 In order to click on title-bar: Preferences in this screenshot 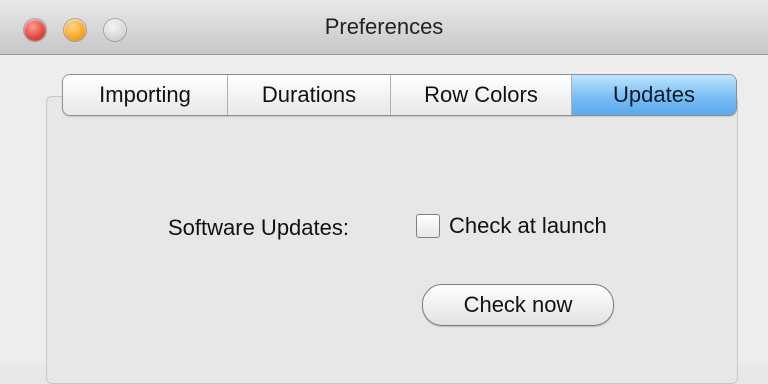, I will do `click(384, 27)`.